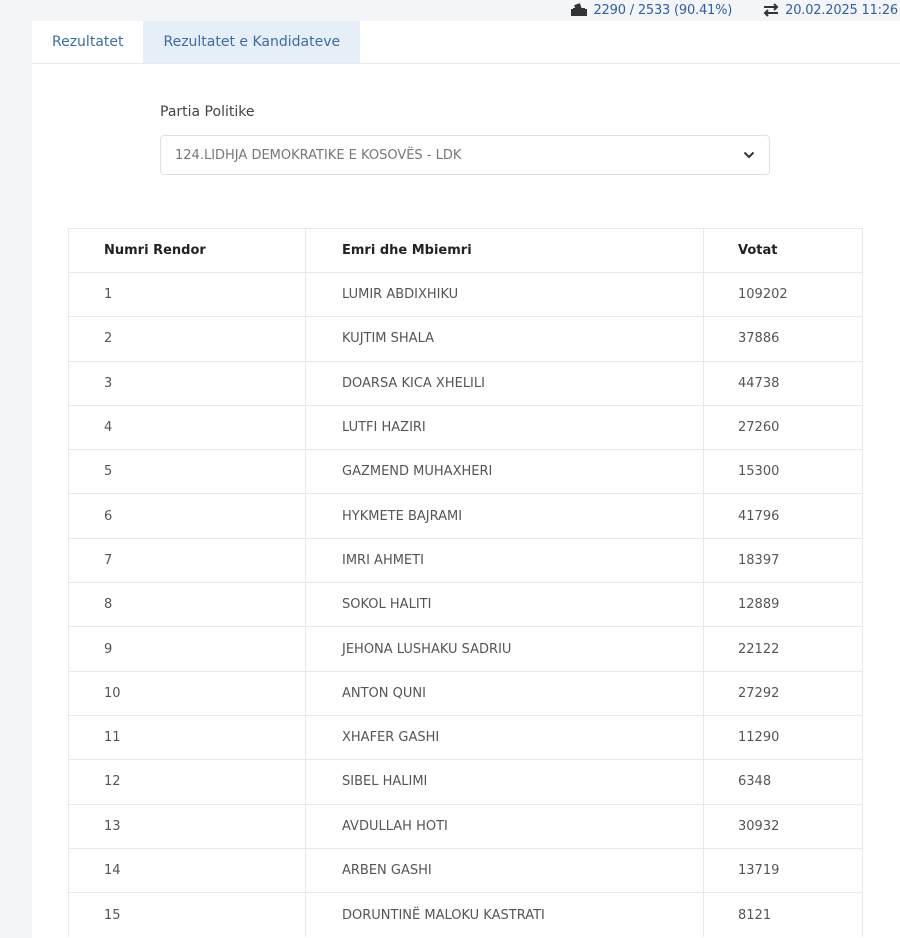  Describe the element at coordinates (504, 294) in the screenshot. I see `cell-name: LUMIR ABDIXHIKU` at that location.